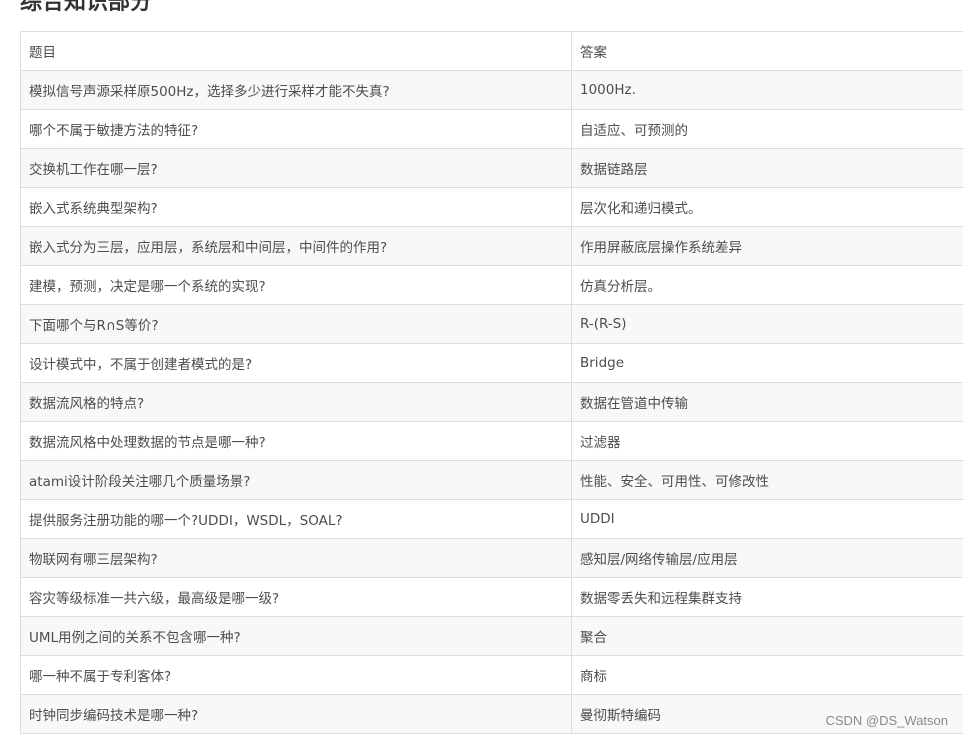 The image size is (963, 736). I want to click on question-cell: 嵌入式分为三层，应用层，系统层和中间层，中间件的作用?, so click(296, 246).